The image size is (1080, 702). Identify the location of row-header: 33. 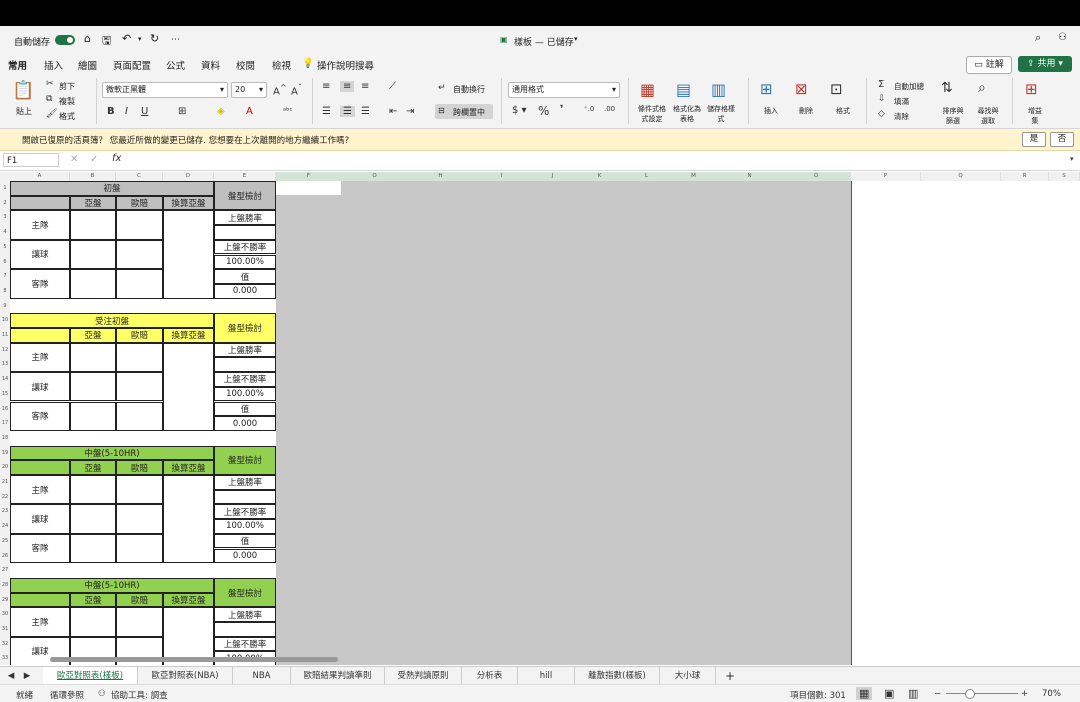
(5, 658).